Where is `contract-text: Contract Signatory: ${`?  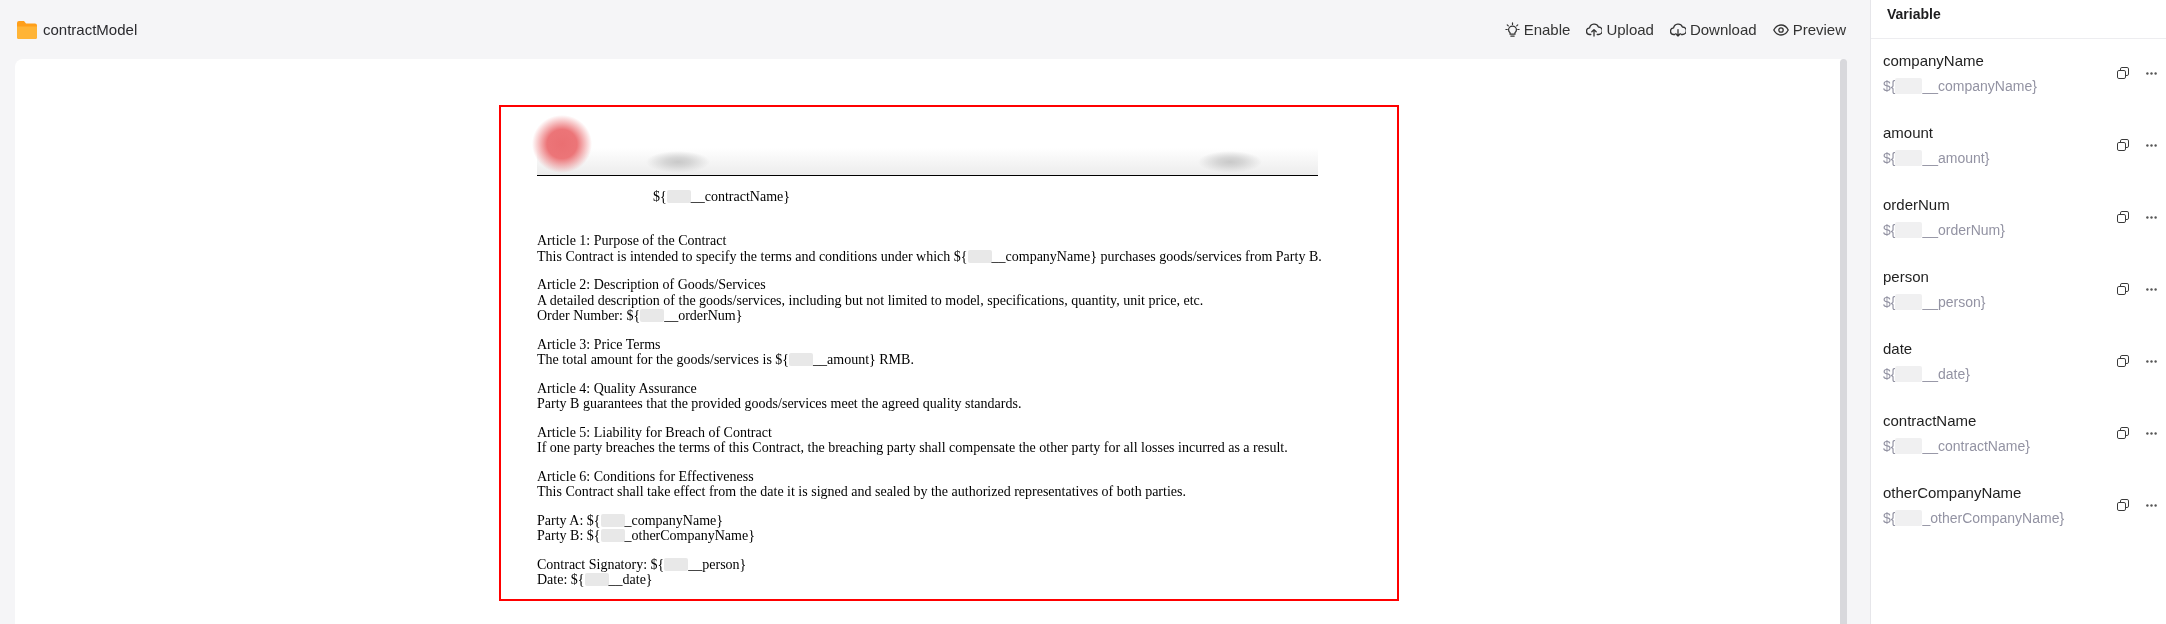
contract-text: Contract Signatory: ${ is located at coordinates (601, 564).